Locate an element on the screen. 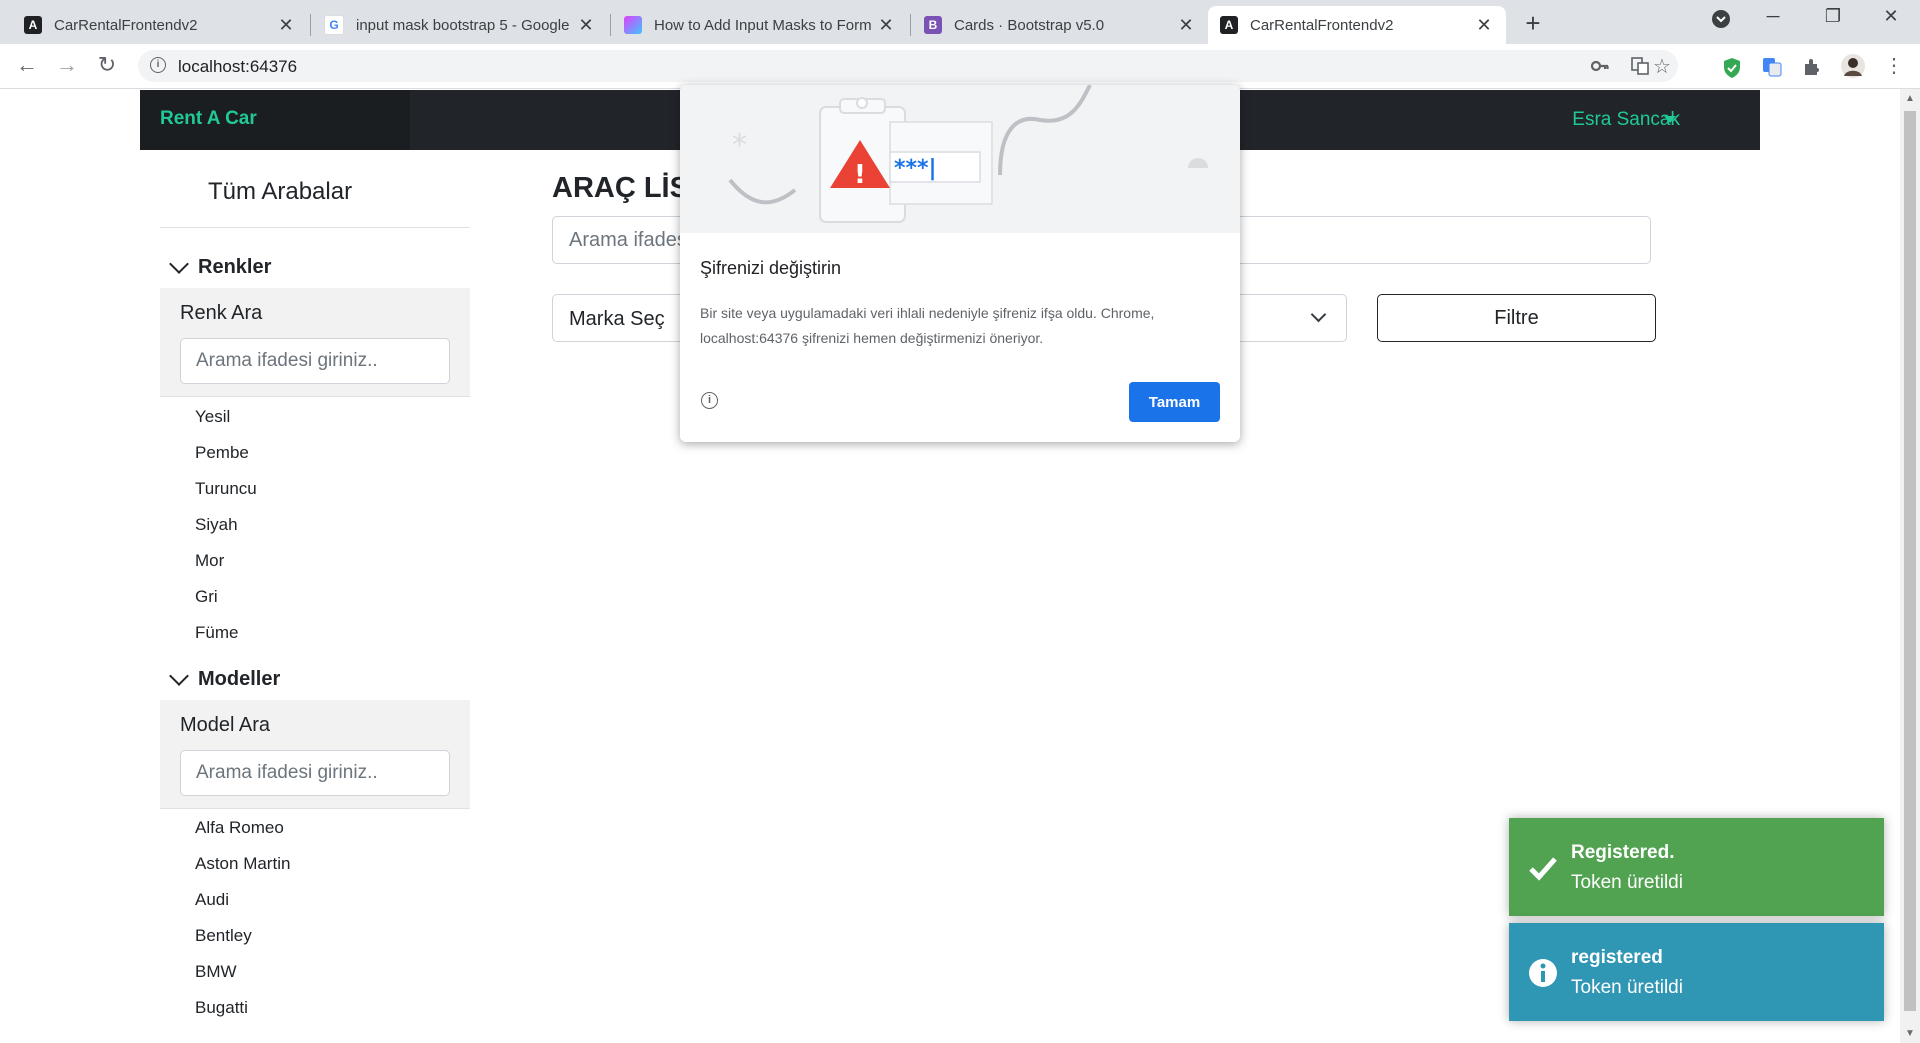  gradient-site-icon is located at coordinates (633, 25).